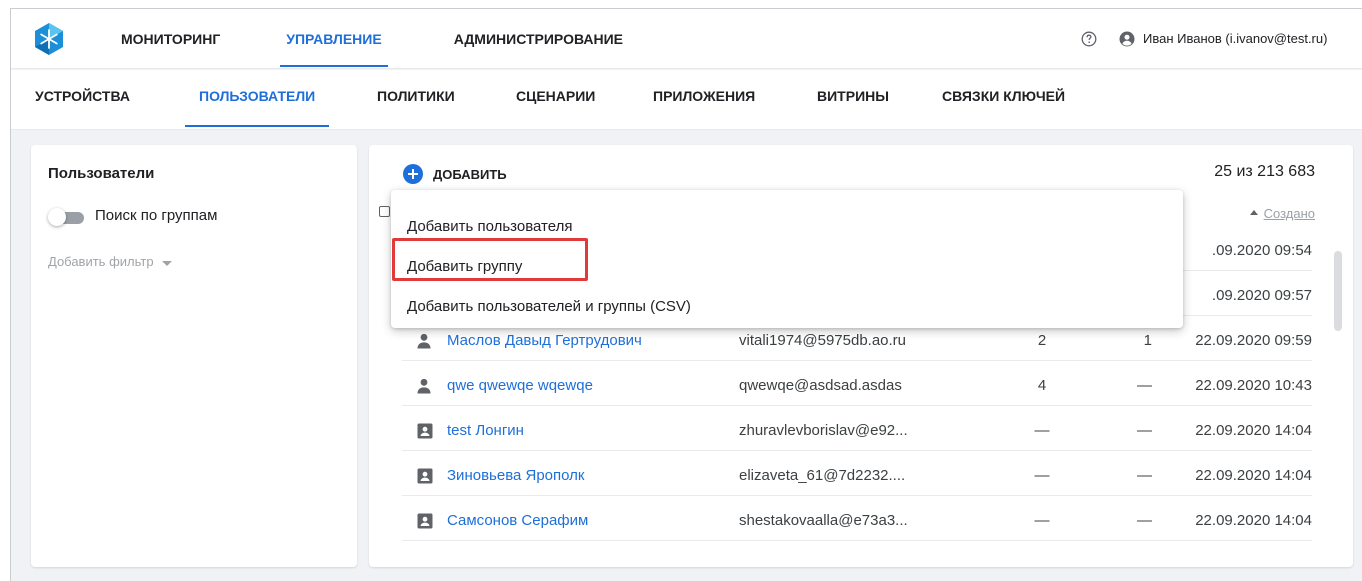 The width and height of the screenshot is (1362, 581). Describe the element at coordinates (1127, 39) in the screenshot. I see `account-circle-icon` at that location.